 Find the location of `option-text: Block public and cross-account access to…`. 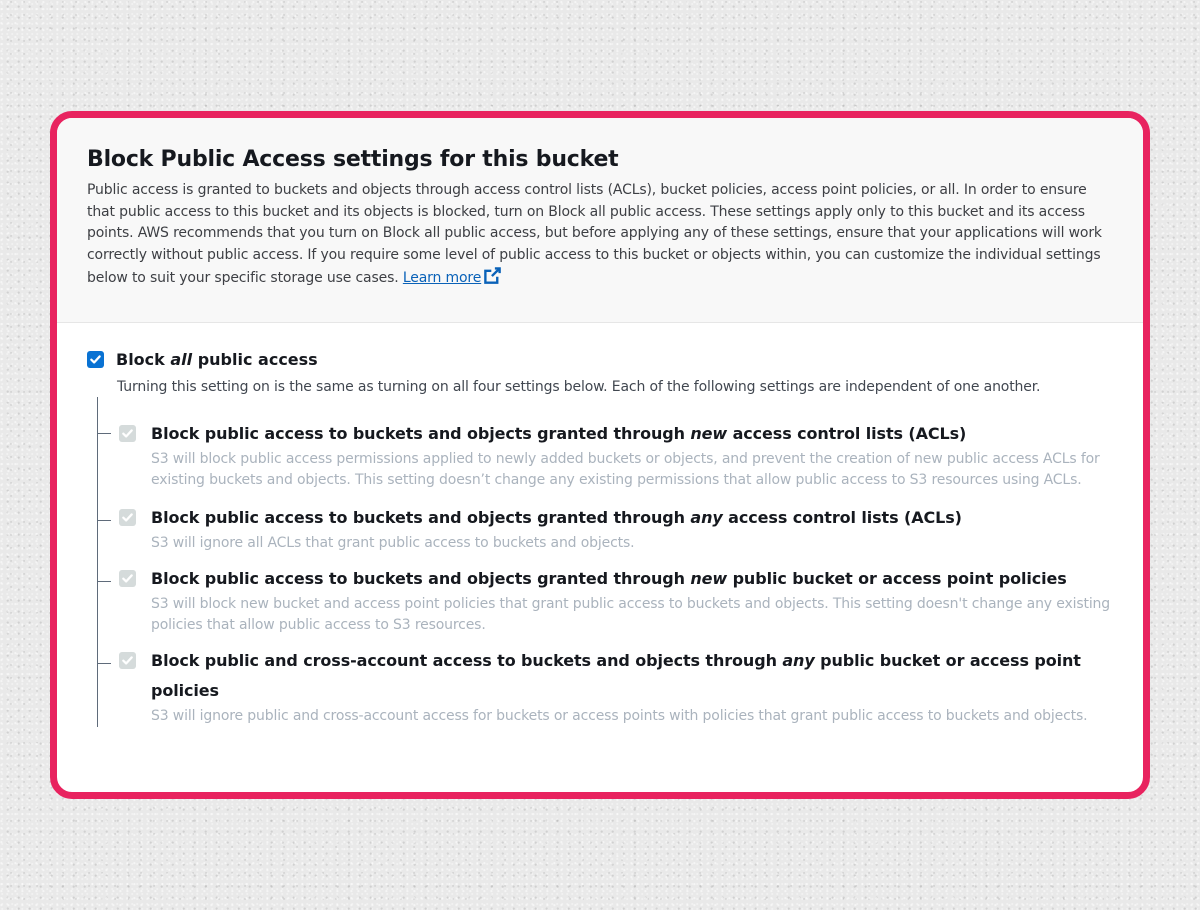

option-text: Block public and cross-account access to… is located at coordinates (632, 686).